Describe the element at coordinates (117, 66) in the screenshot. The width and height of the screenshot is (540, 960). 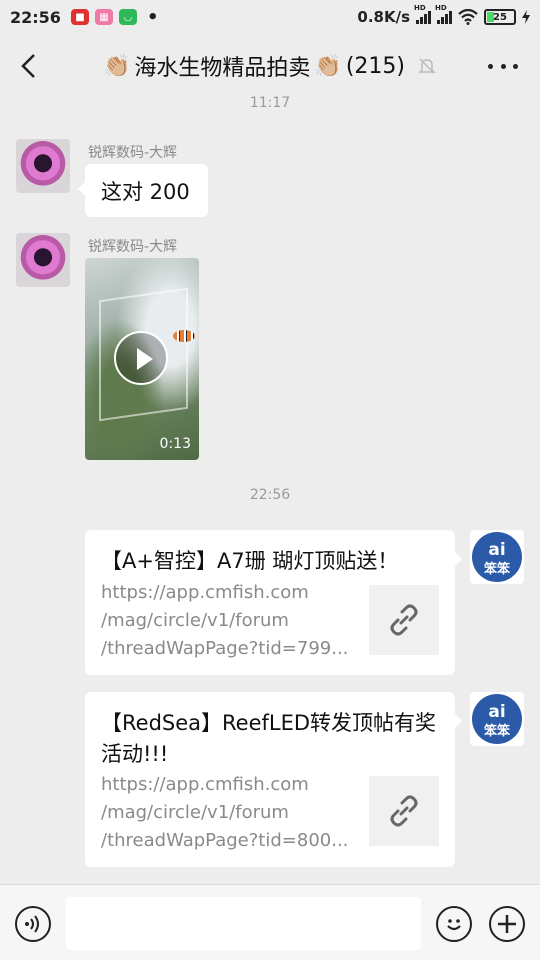
I see `clap-emoji-left: 👏🏼` at that location.